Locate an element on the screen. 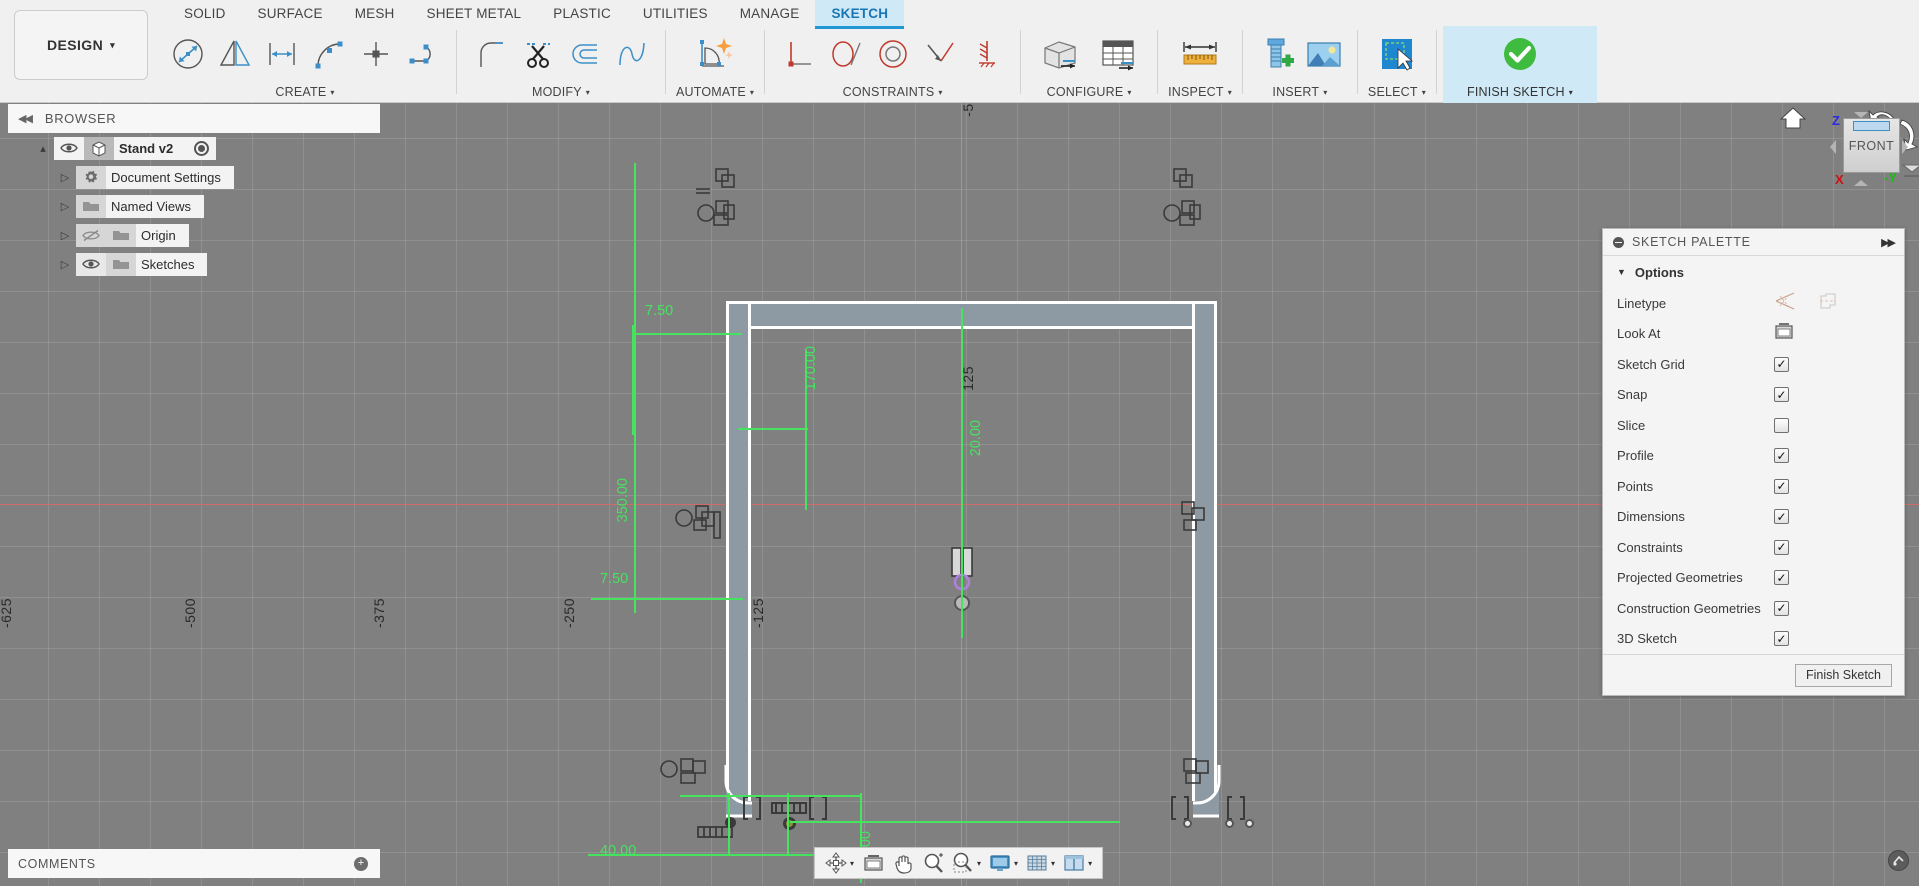  select-window-icon is located at coordinates (1397, 54).